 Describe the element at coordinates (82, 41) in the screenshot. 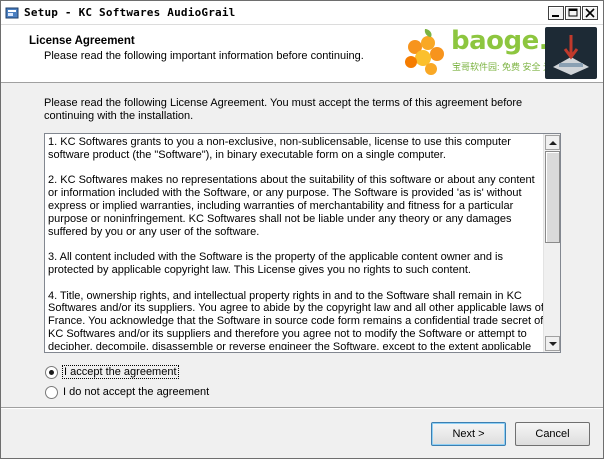

I see `page-title: License Agreement` at that location.